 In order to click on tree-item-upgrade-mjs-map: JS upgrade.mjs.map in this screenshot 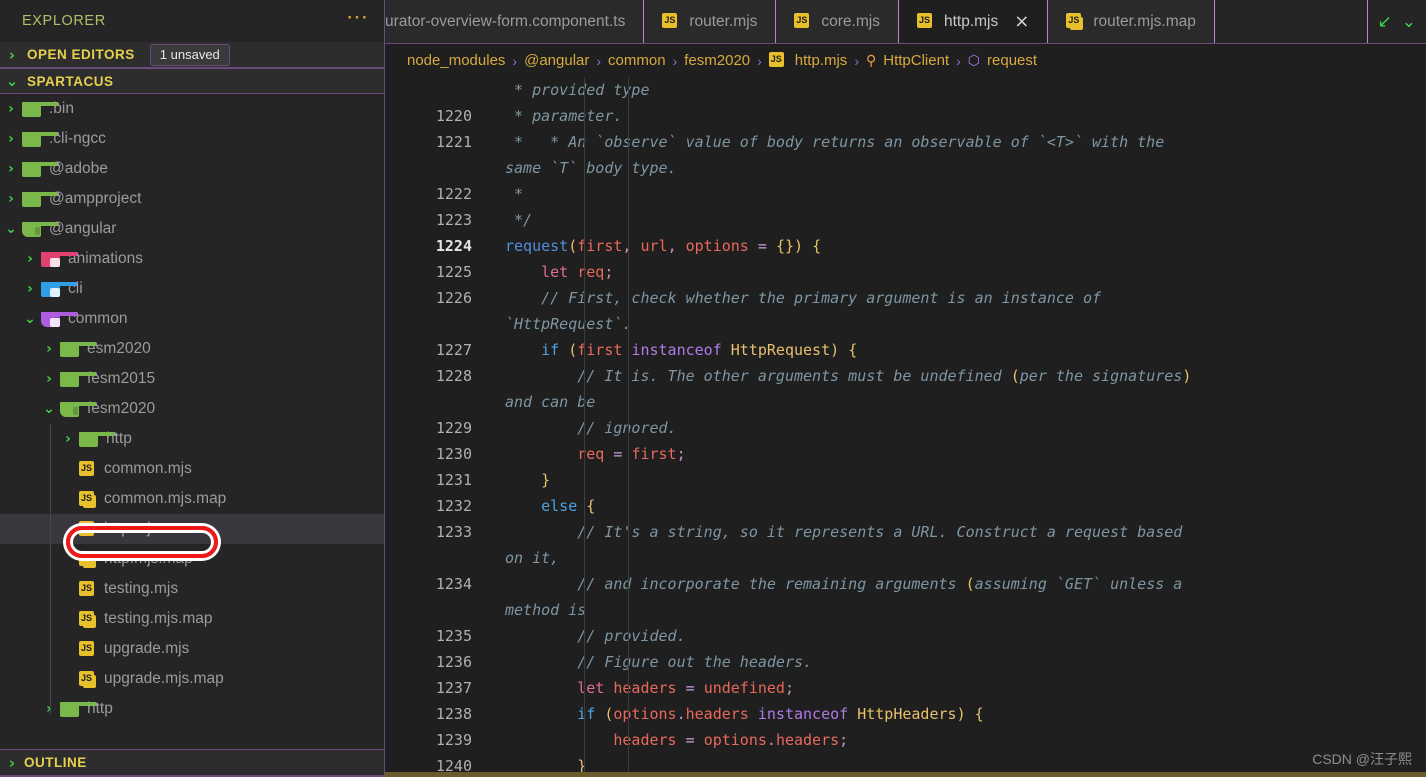, I will do `click(192, 679)`.